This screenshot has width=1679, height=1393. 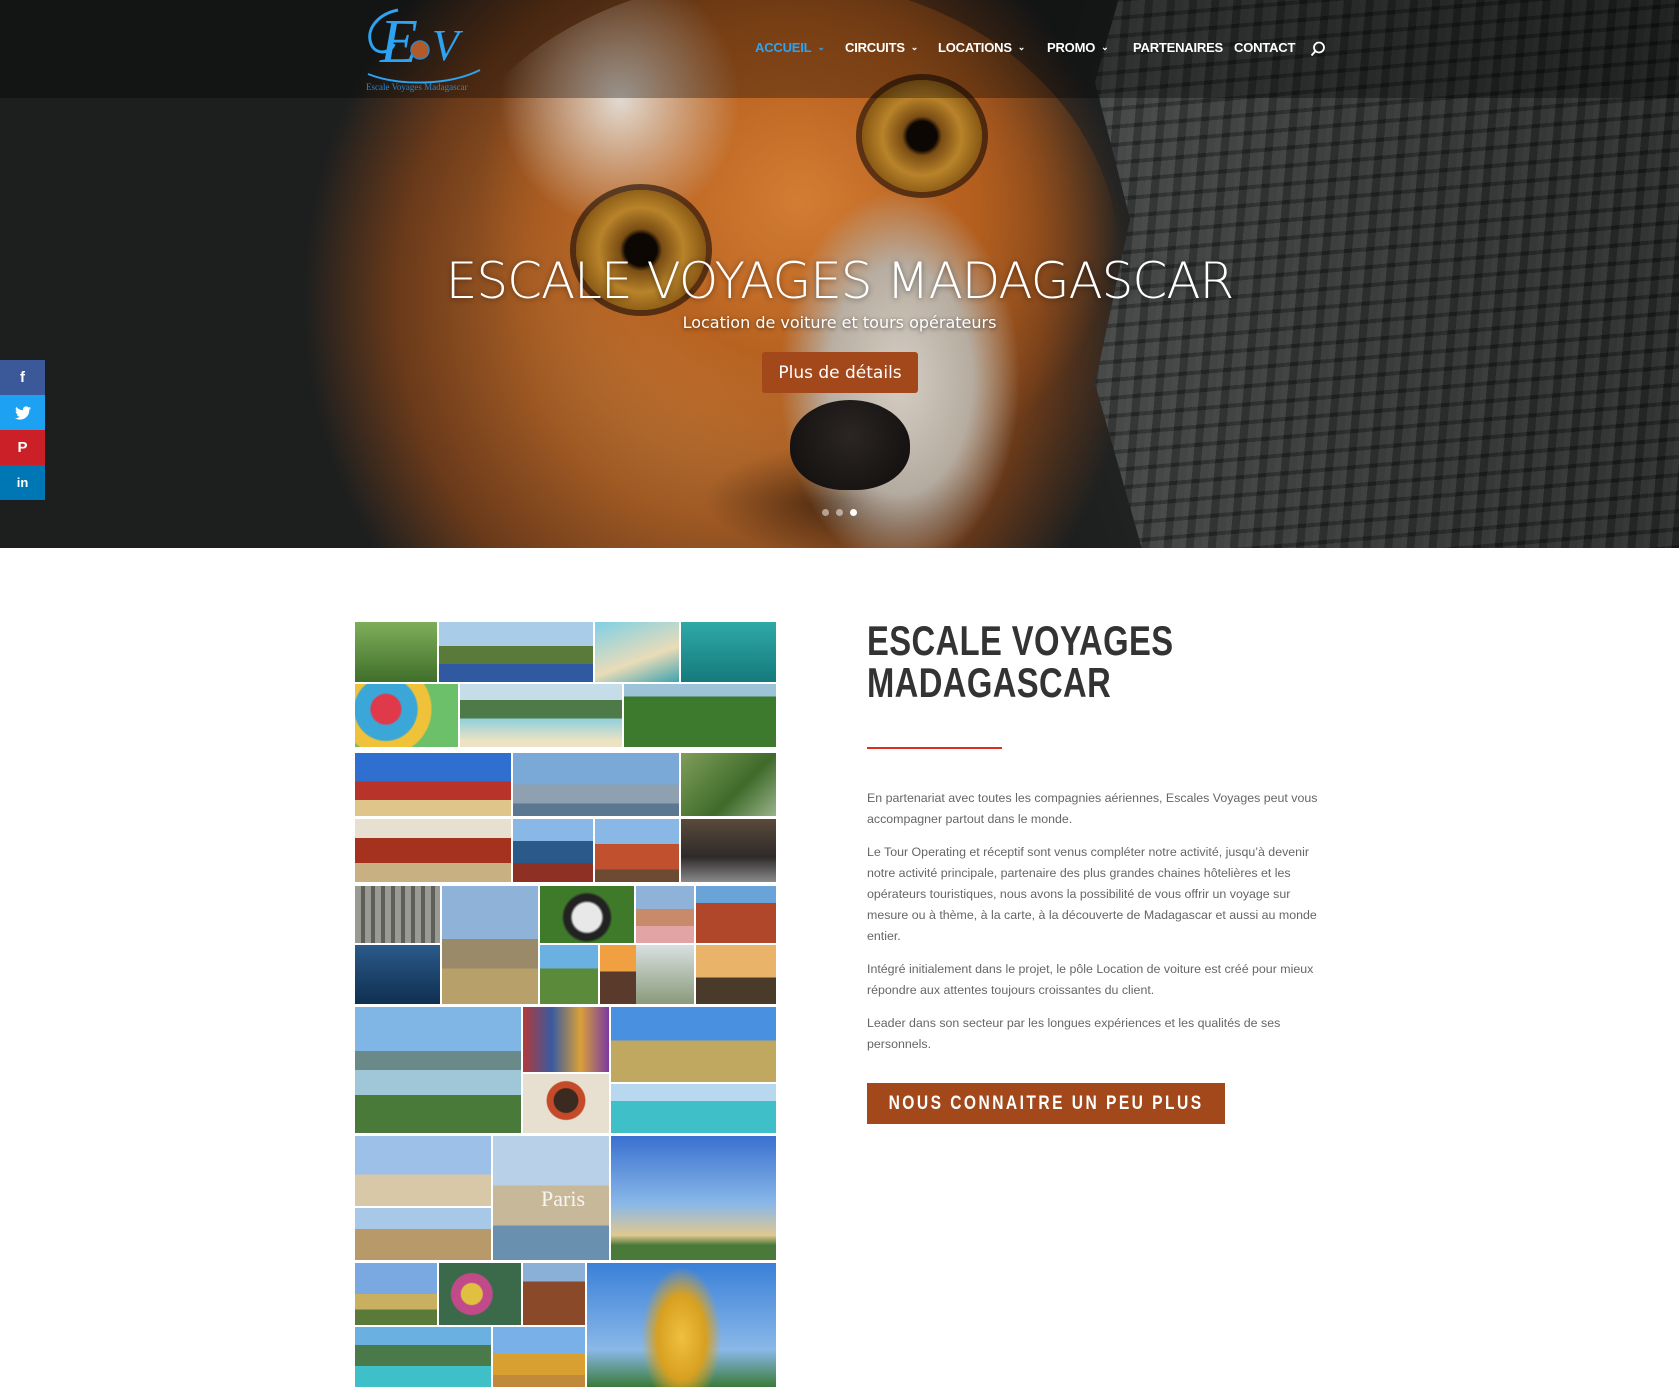 I want to click on collage-photo-whale, so click(x=397, y=974).